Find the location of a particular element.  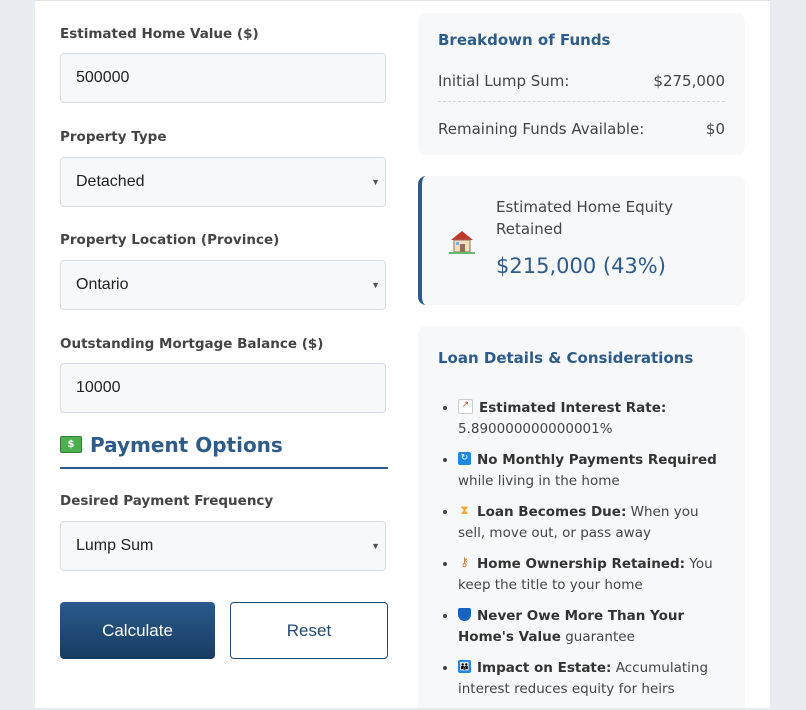

breakdown-row: Remaining Funds Available: $0 is located at coordinates (581, 129).